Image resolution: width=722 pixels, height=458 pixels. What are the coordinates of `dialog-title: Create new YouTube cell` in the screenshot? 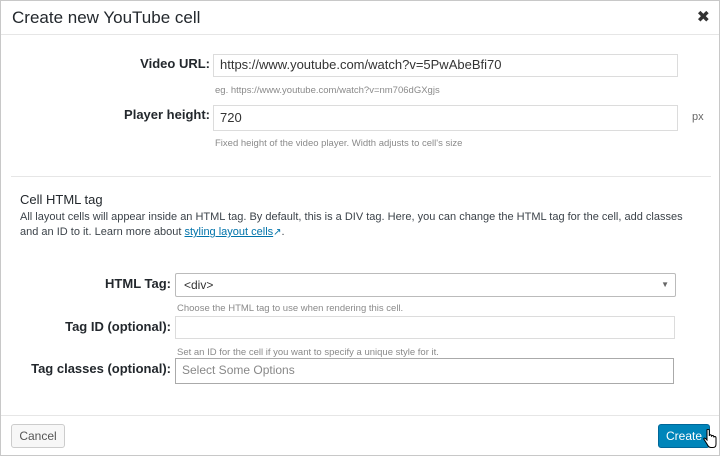 It's located at (106, 17).